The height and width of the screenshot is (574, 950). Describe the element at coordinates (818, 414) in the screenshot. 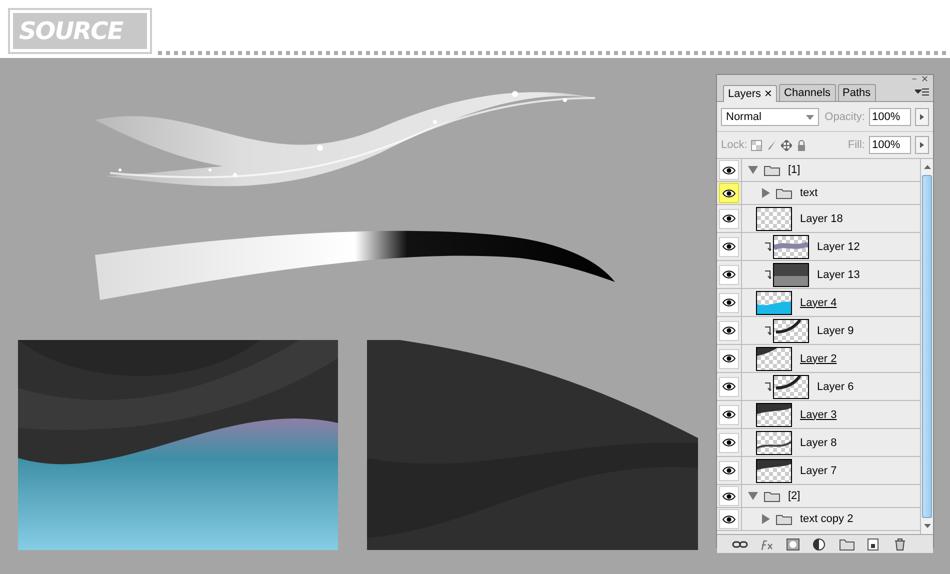

I see `layer-name: Layer 3` at that location.